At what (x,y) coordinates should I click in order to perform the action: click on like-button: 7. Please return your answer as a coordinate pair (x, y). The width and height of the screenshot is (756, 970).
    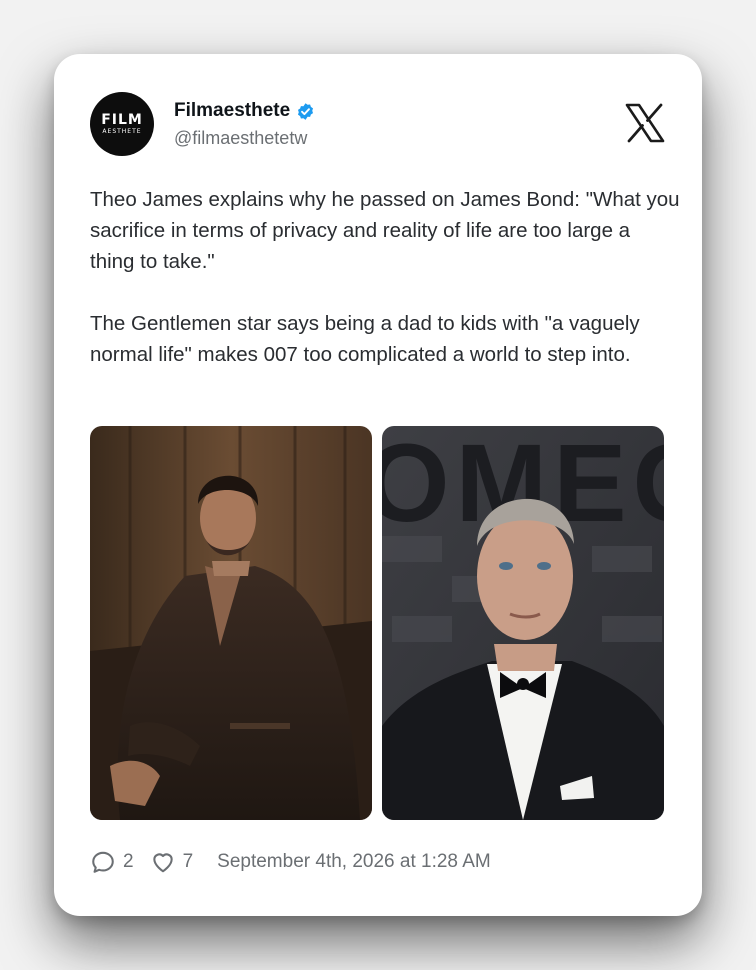
    Looking at the image, I should click on (172, 862).